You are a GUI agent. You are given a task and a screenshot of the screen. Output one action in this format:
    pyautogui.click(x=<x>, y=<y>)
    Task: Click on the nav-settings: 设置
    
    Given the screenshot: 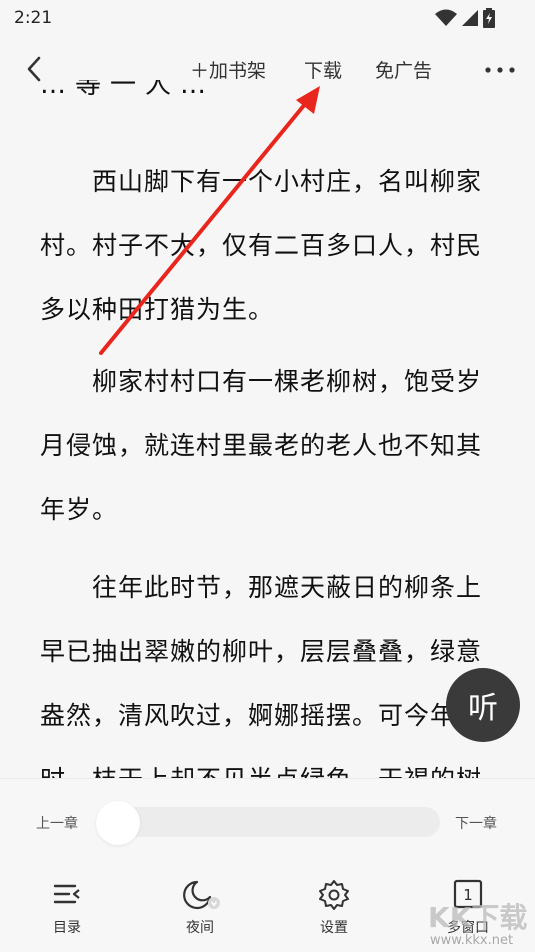 What is the action you would take?
    pyautogui.click(x=334, y=908)
    